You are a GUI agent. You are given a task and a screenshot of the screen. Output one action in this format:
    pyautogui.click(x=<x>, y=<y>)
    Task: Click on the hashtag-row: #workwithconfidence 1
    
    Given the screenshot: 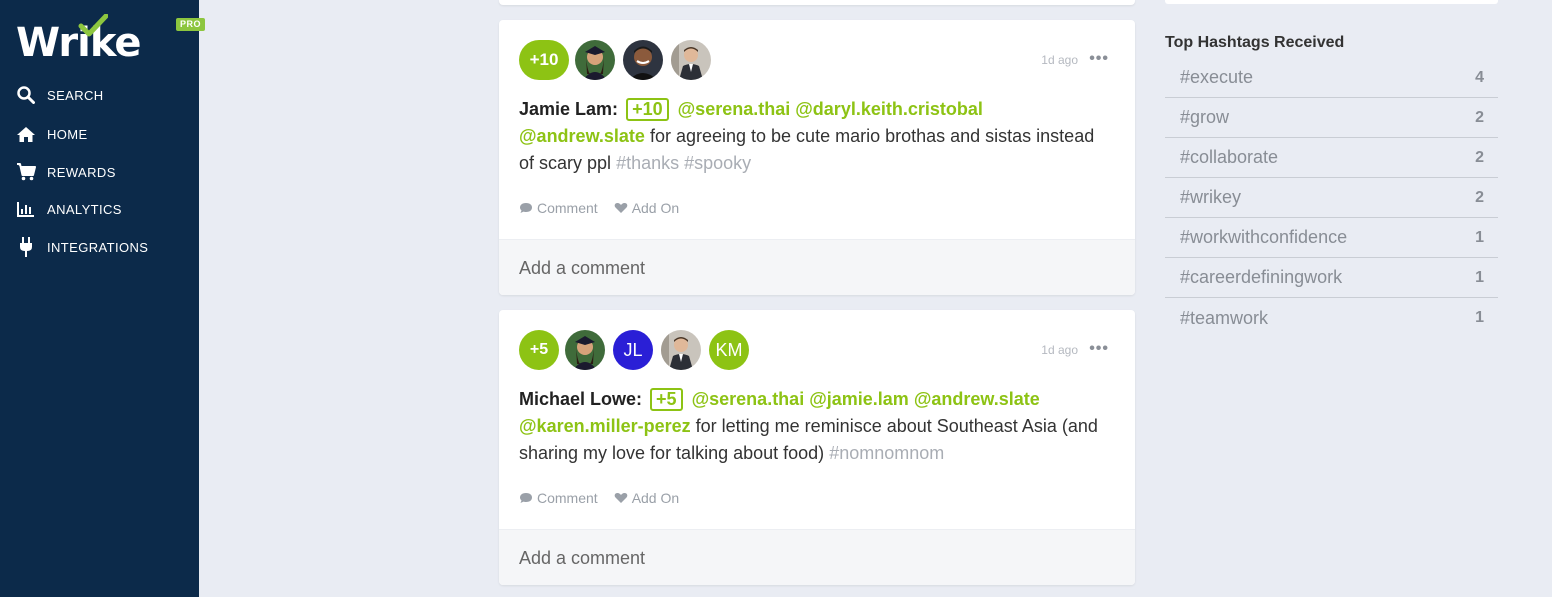 What is the action you would take?
    pyautogui.click(x=1331, y=238)
    